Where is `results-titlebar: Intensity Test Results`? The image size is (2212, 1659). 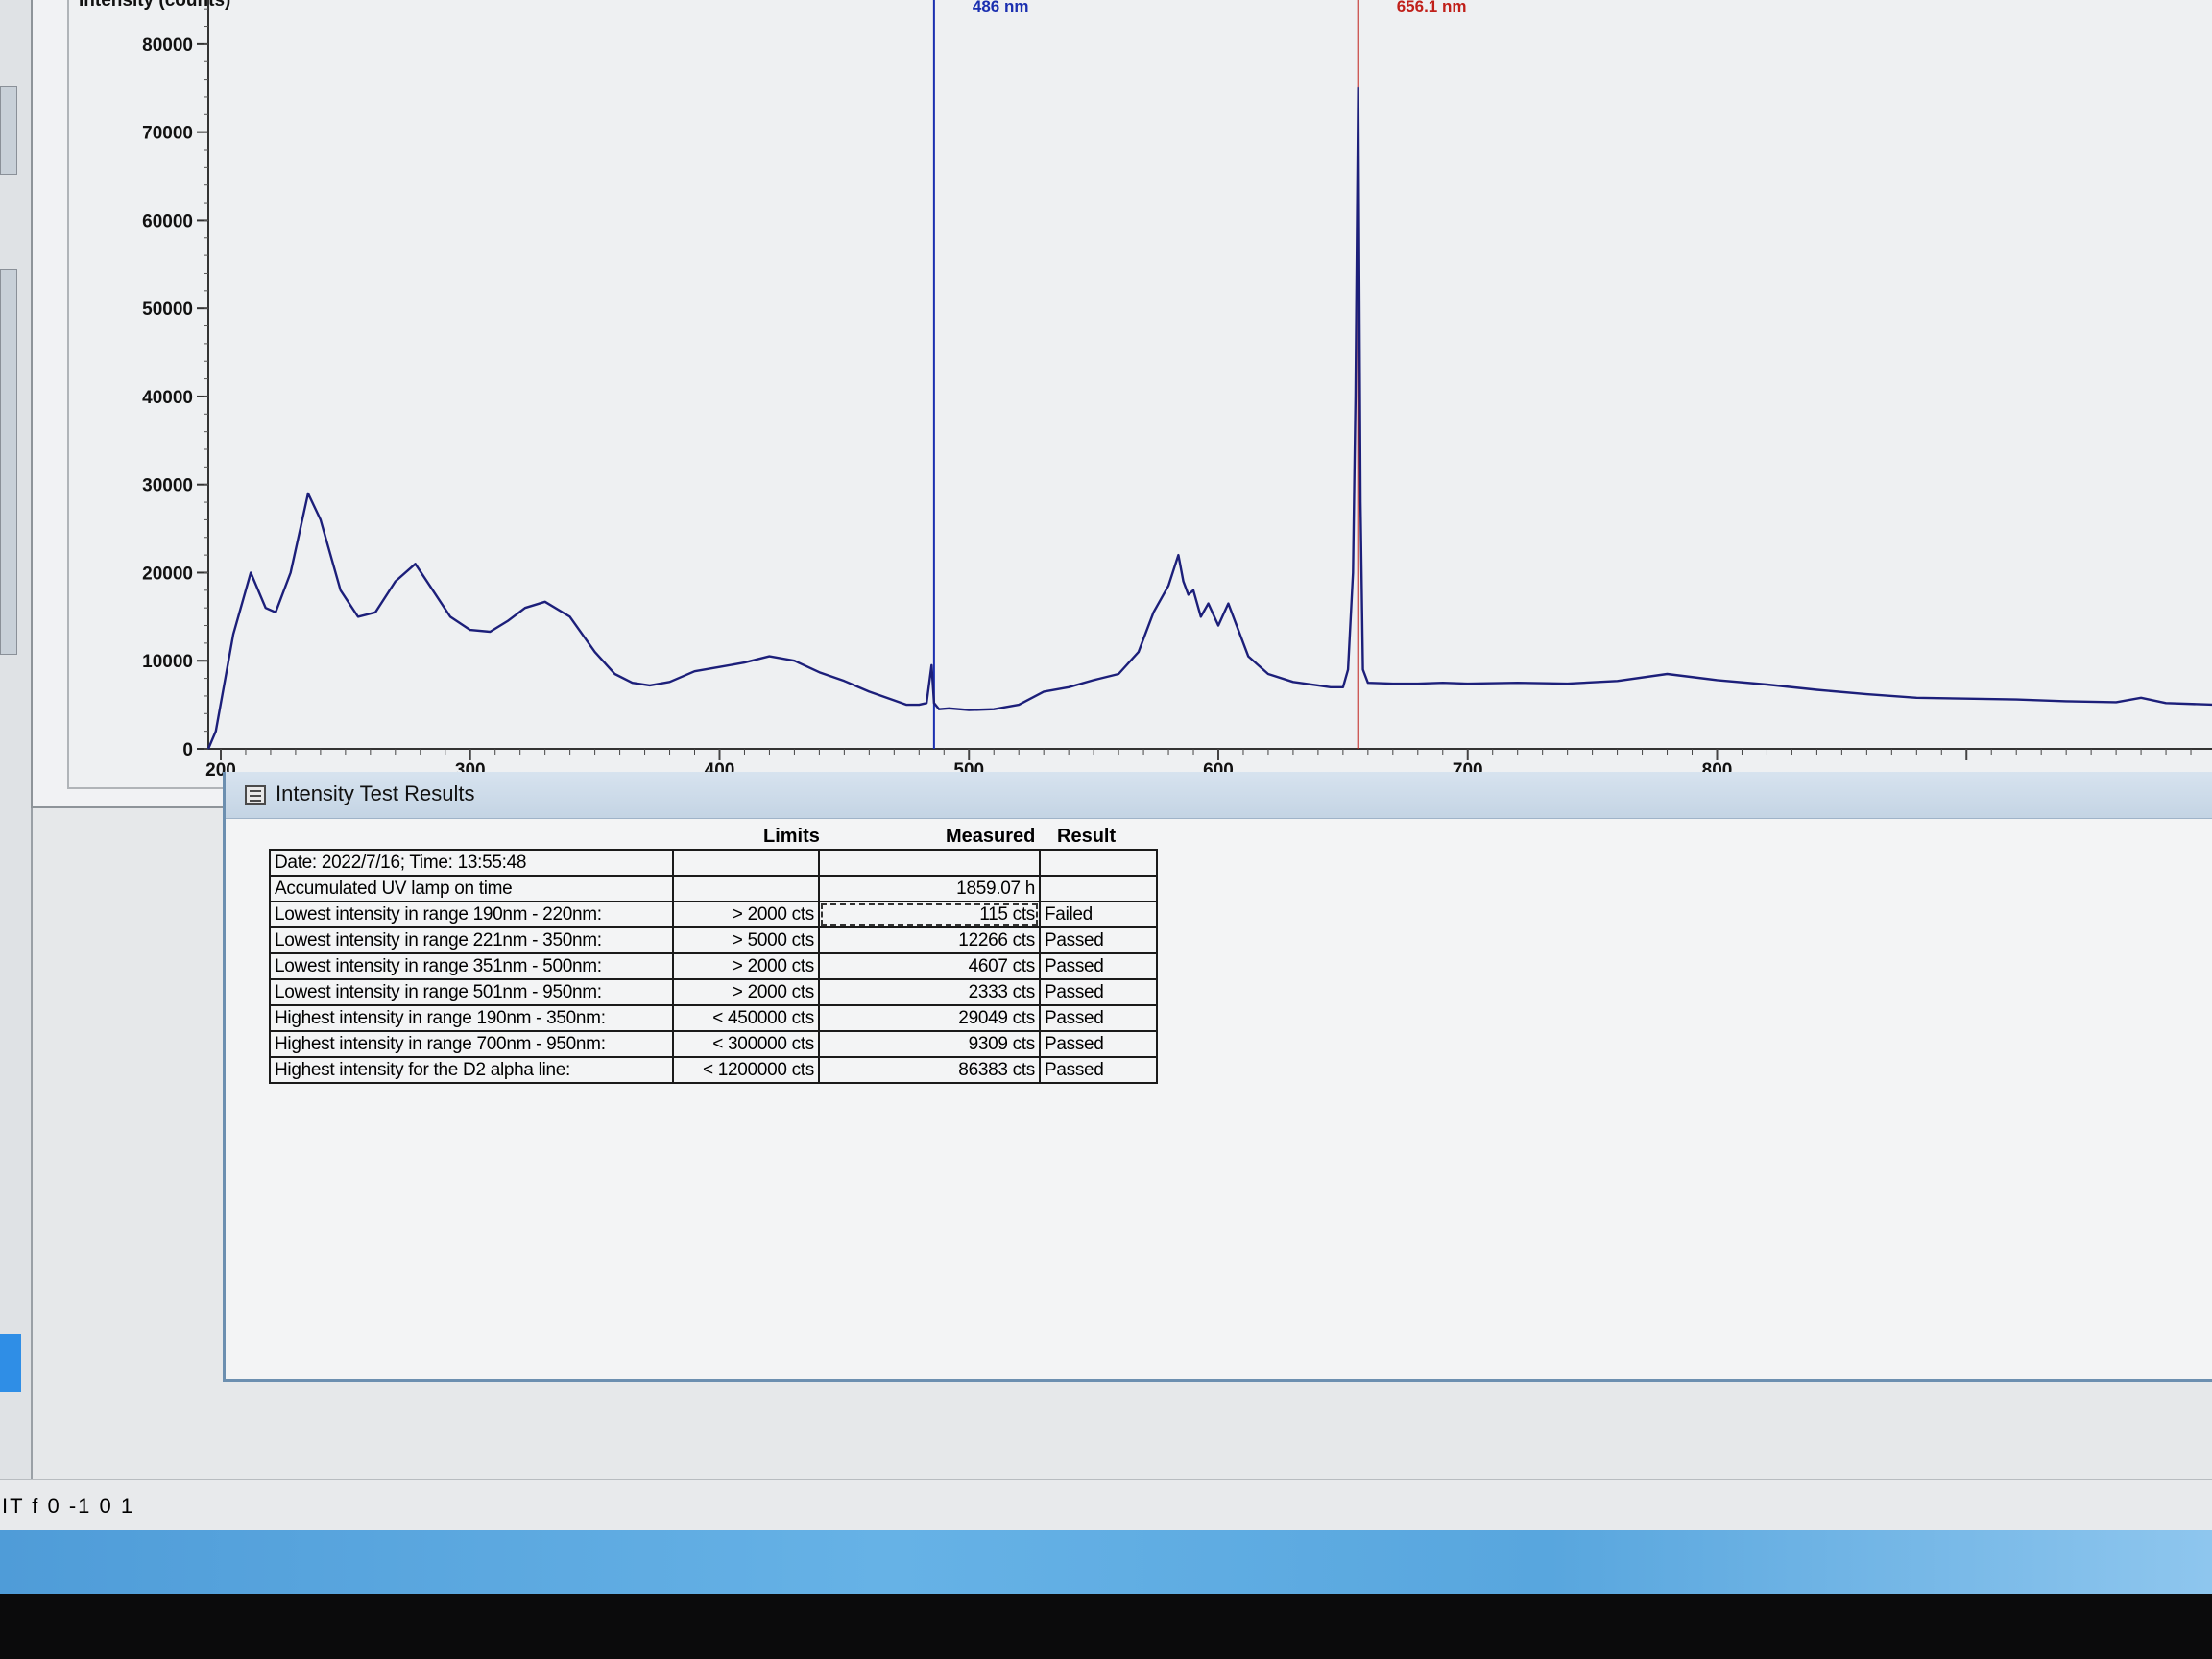
results-titlebar: Intensity Test Results is located at coordinates (1219, 795).